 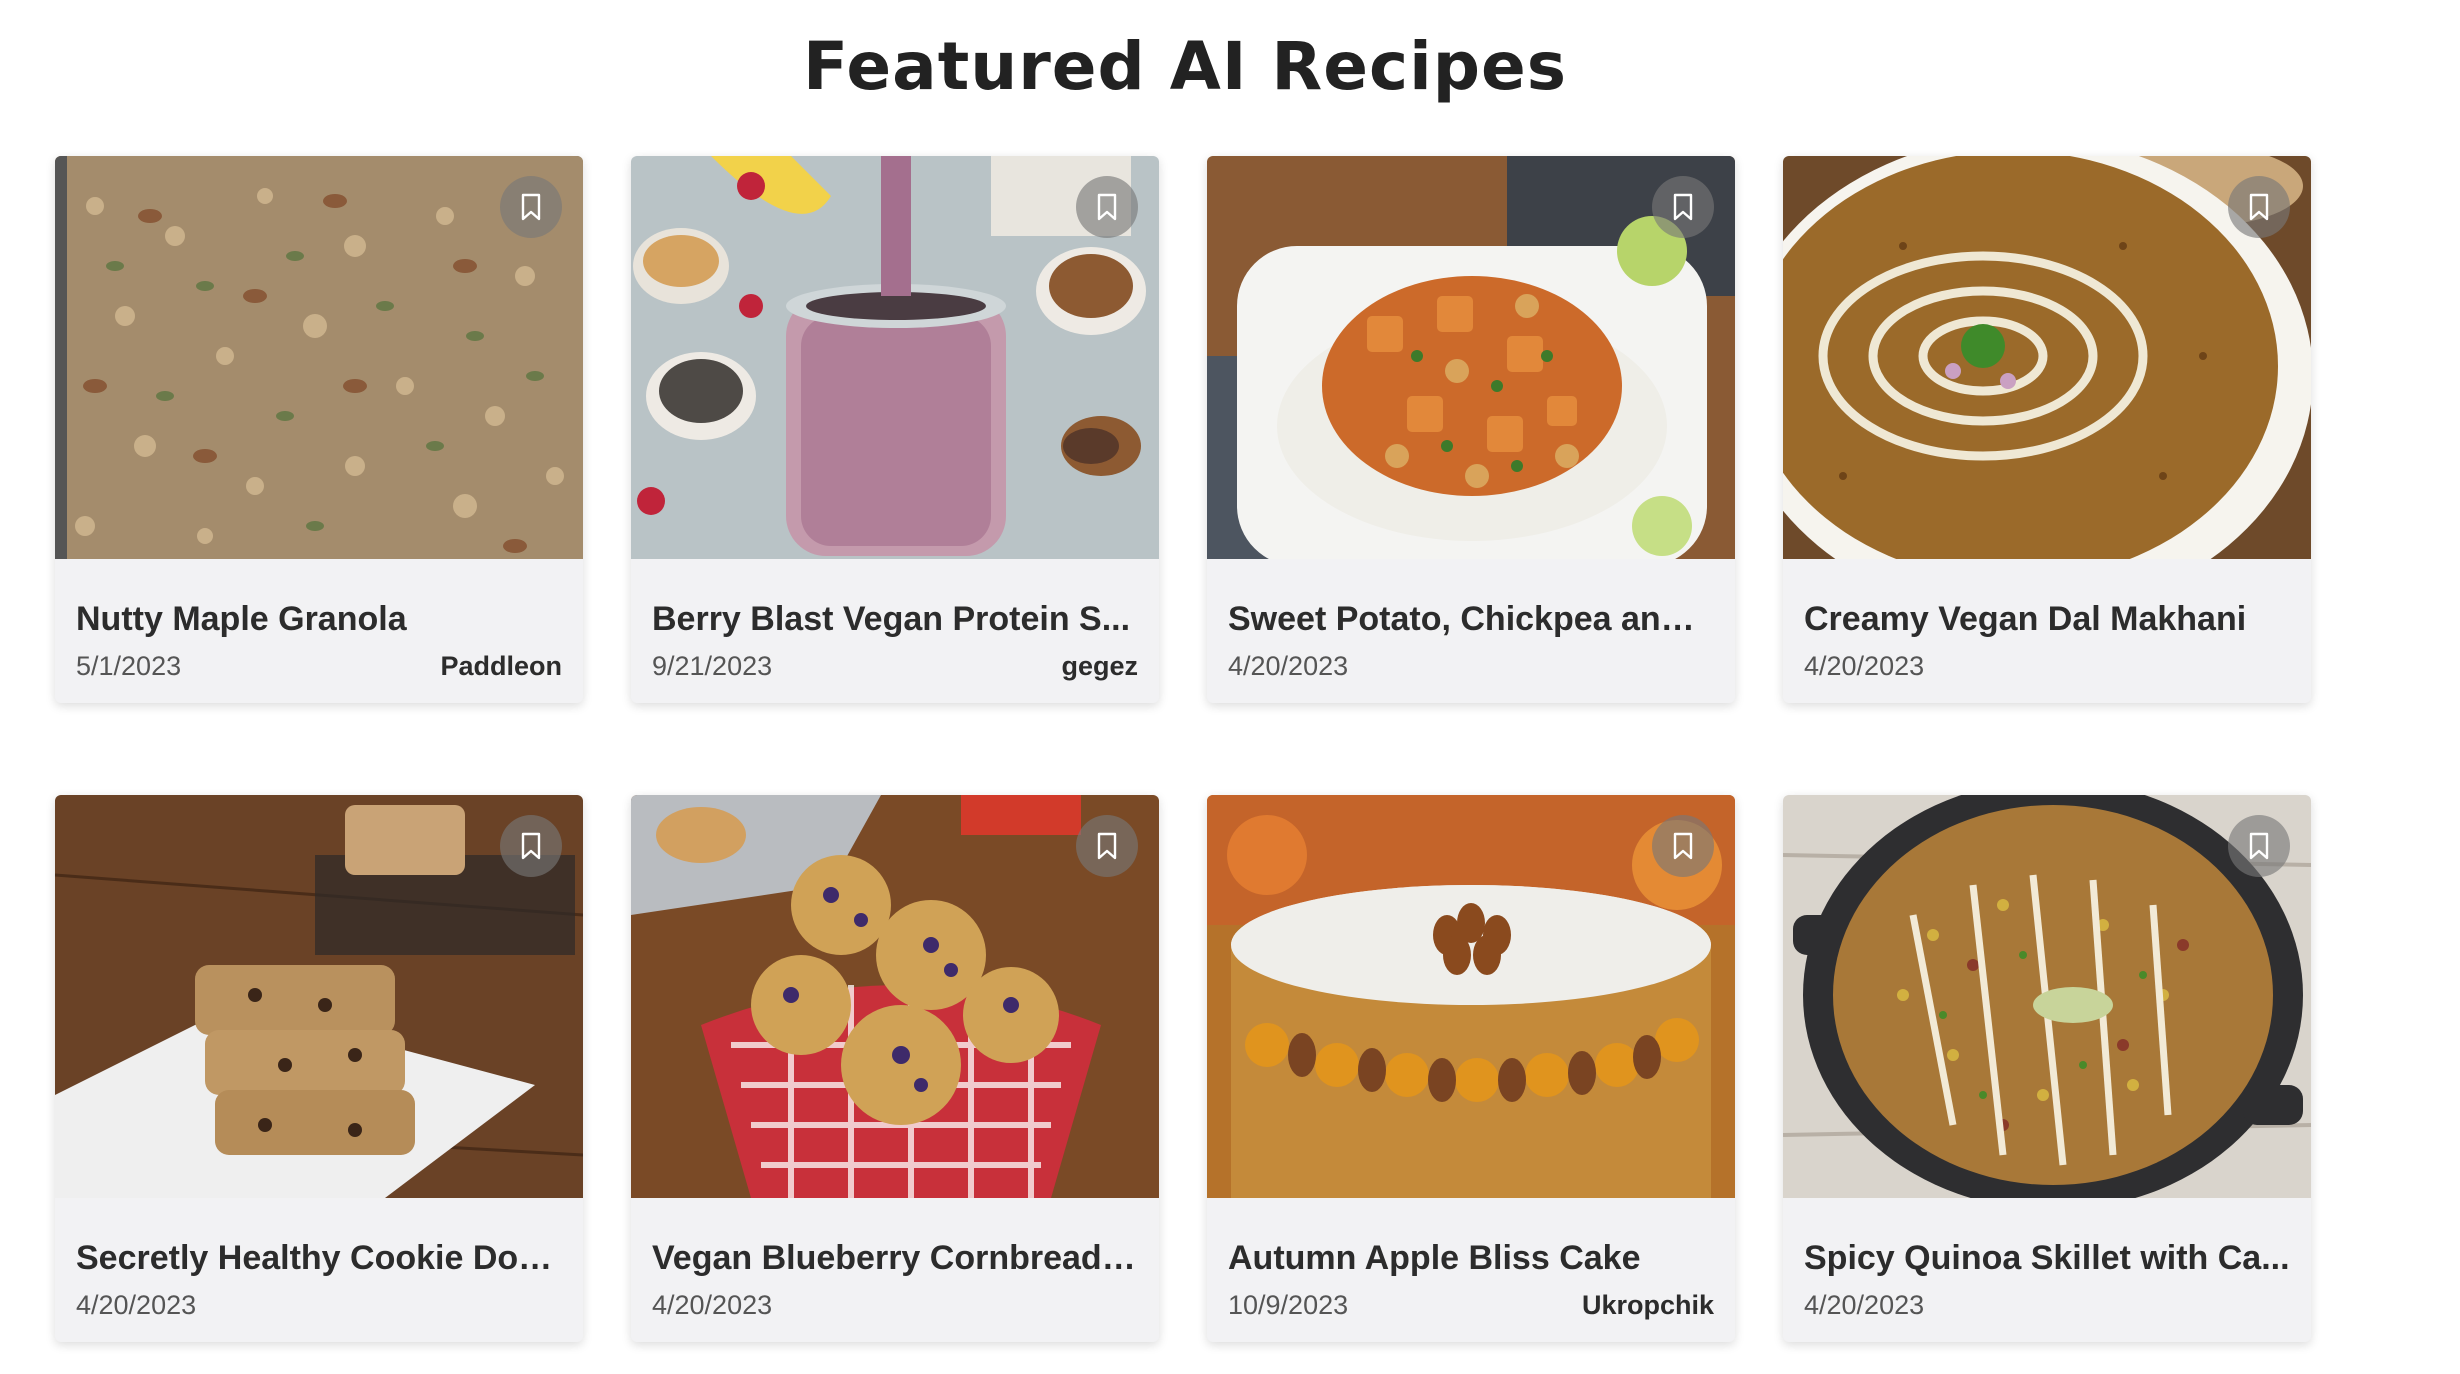 I want to click on recipe-author: gegez, so click(x=1099, y=666).